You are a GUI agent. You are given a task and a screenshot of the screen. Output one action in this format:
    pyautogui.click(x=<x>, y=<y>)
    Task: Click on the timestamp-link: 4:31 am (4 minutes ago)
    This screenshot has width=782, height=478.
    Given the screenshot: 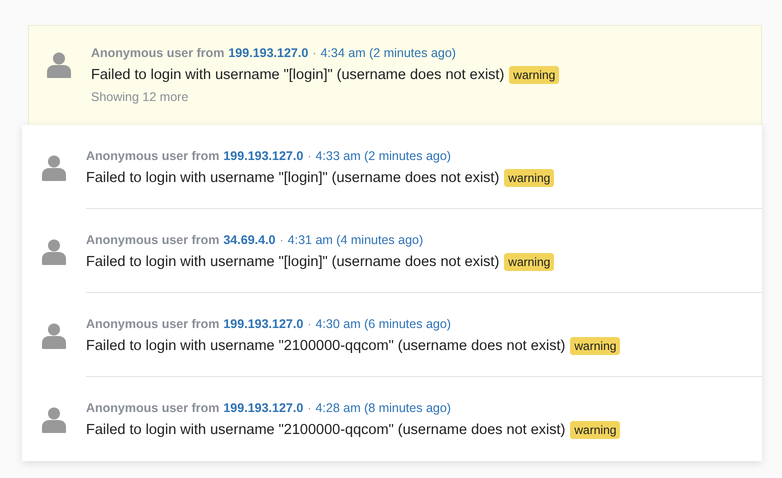 What is the action you would take?
    pyautogui.click(x=356, y=240)
    